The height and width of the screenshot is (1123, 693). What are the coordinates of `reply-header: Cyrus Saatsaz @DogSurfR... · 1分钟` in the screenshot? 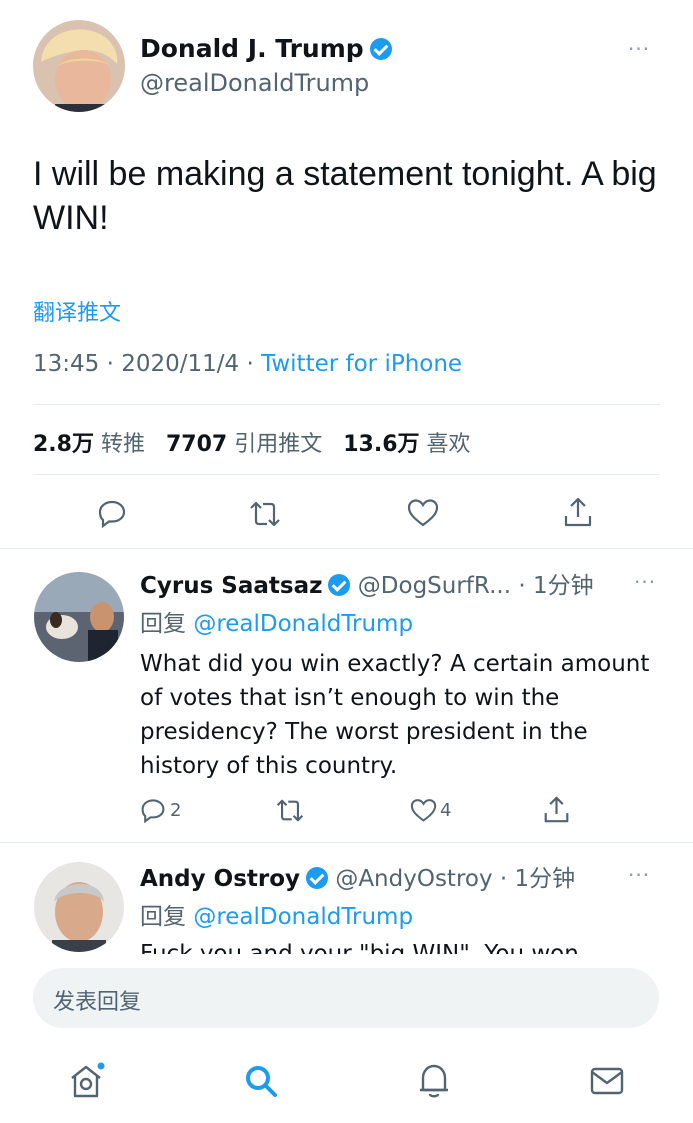 It's located at (367, 583).